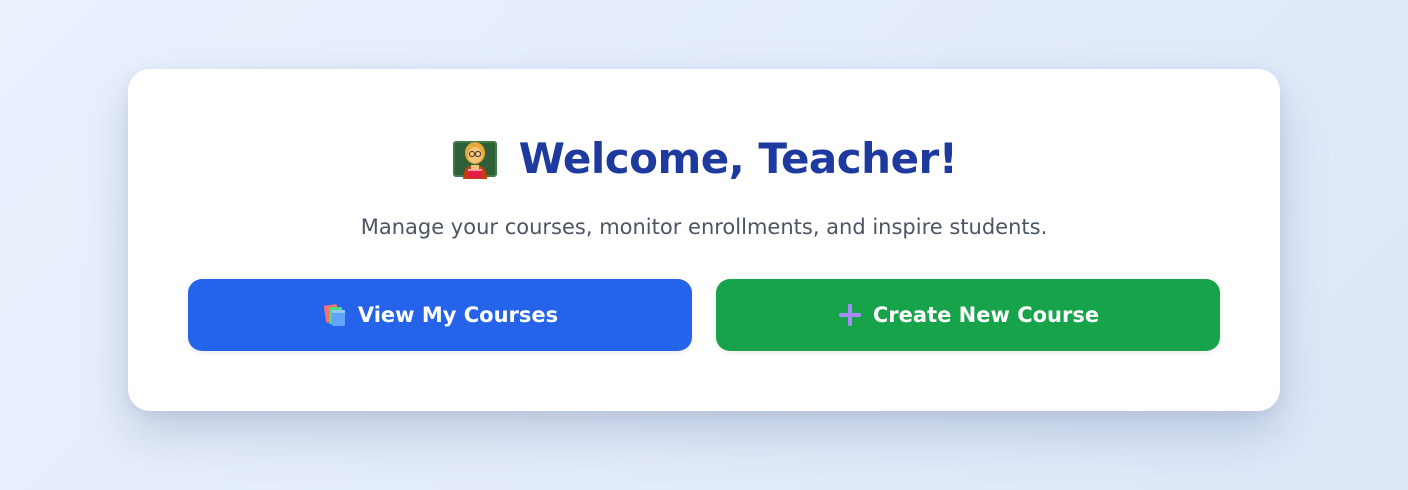  I want to click on create-new-course-button: Create New Course, so click(968, 315).